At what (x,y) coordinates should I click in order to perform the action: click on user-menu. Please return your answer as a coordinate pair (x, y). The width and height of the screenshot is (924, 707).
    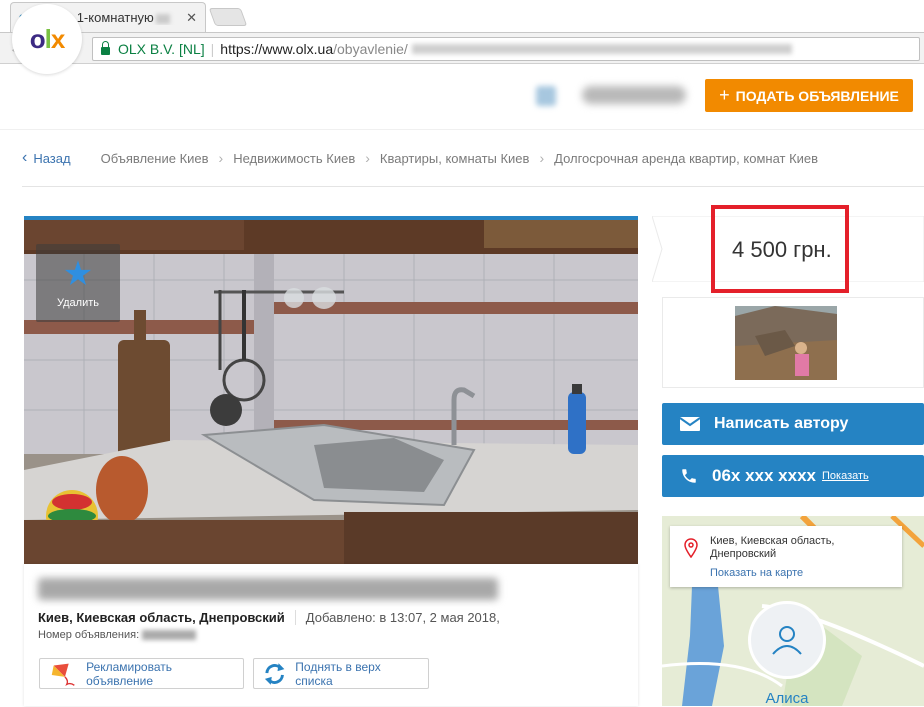
    Looking at the image, I should click on (634, 95).